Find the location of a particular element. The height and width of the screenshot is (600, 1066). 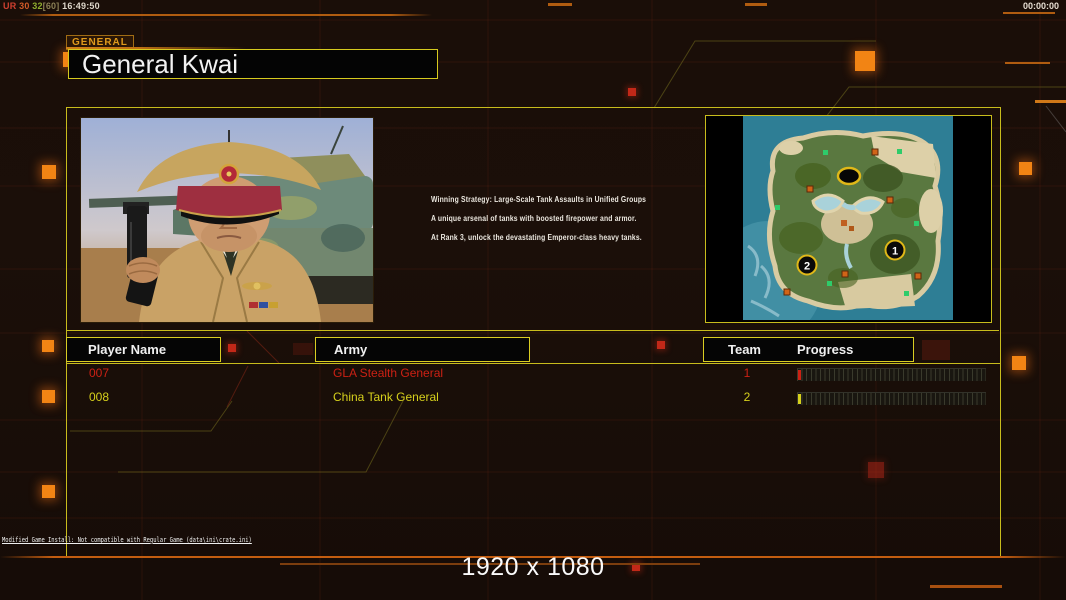

player-army: GLA Stealth General is located at coordinates (388, 373).